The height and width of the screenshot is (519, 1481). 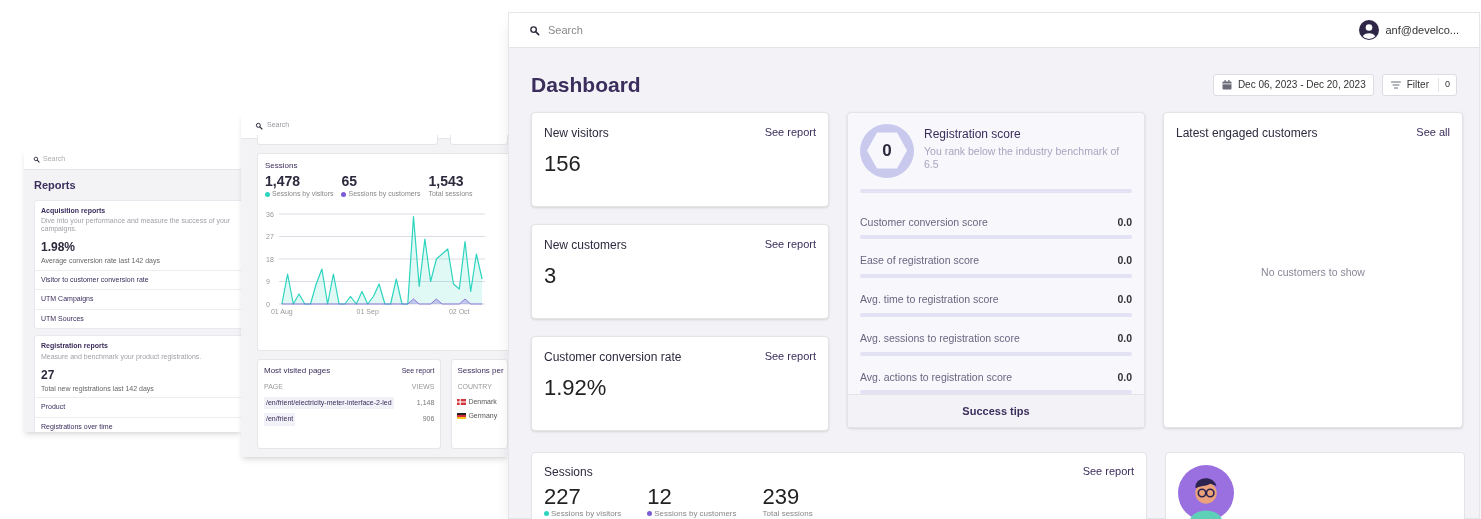 I want to click on metric-value: 27, so click(x=48, y=375).